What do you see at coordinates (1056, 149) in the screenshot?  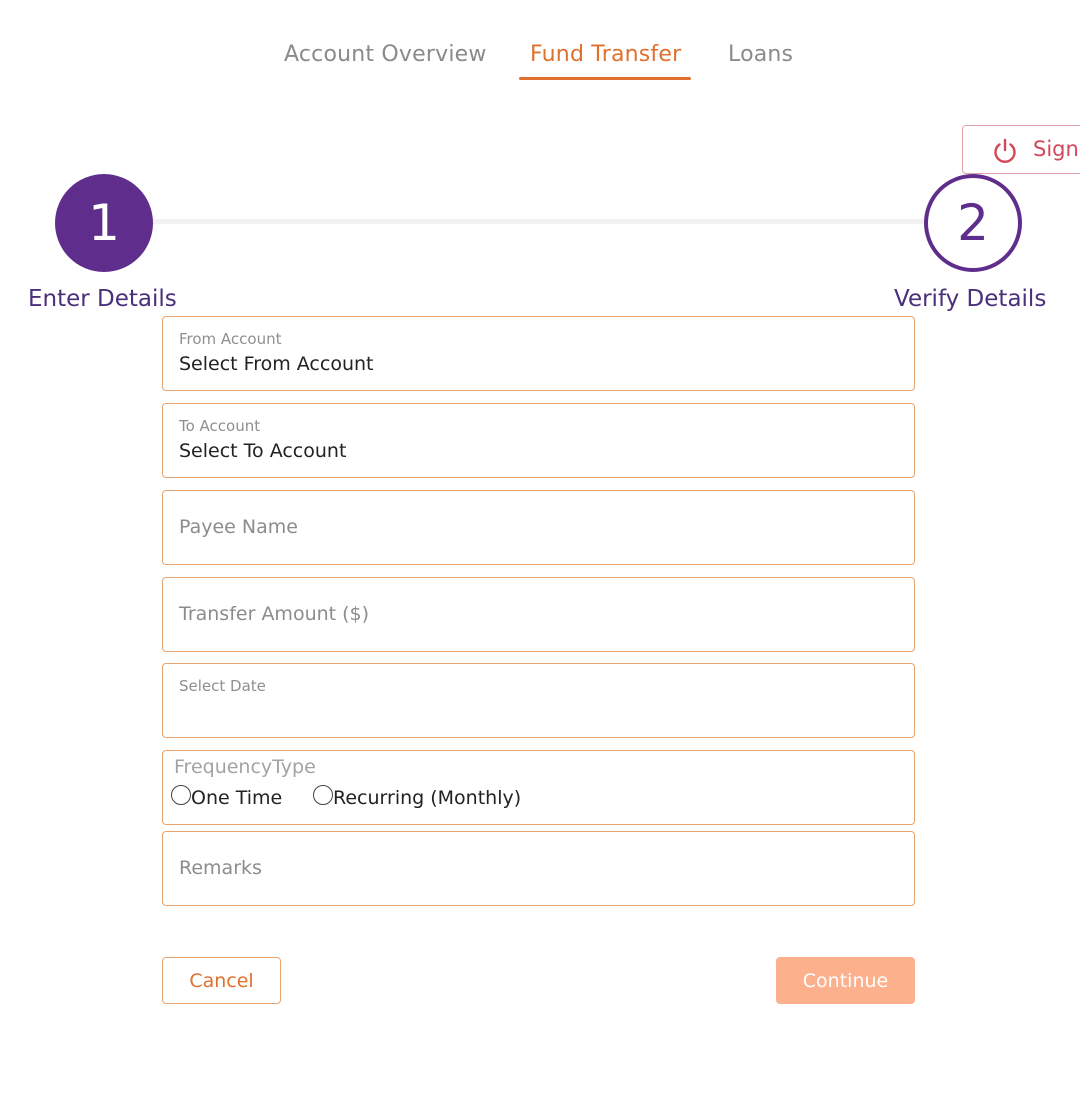 I see `sign-out-label: Sign` at bounding box center [1056, 149].